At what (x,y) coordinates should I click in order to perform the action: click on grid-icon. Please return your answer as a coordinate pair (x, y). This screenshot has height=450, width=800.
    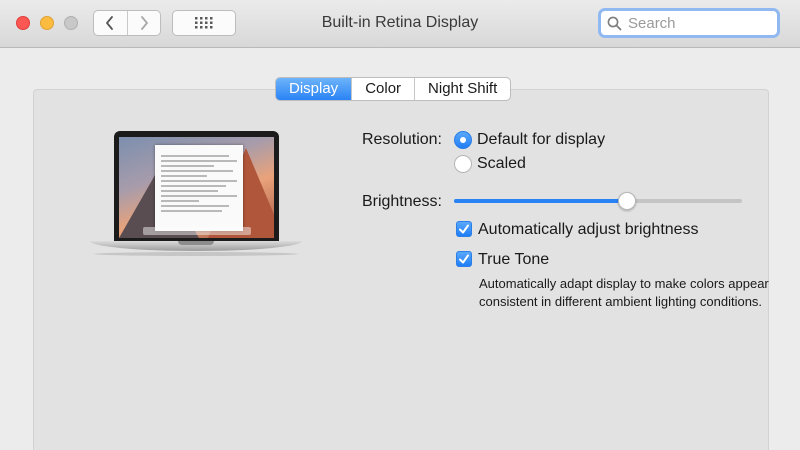
    Looking at the image, I should click on (204, 23).